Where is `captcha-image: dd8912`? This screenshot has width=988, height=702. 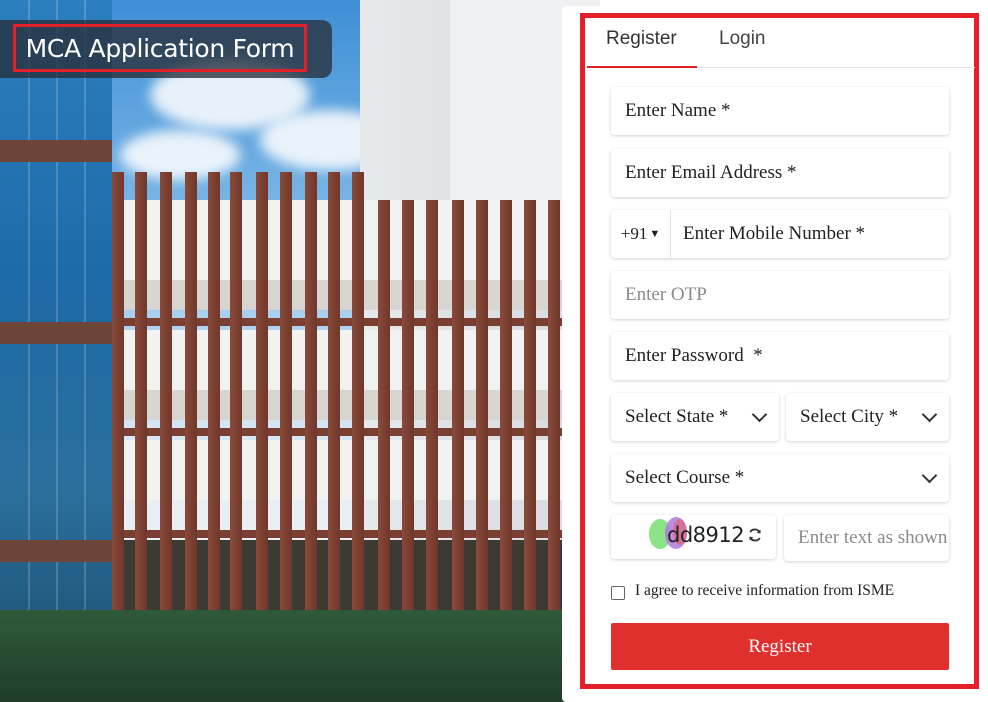 captcha-image: dd8912 is located at coordinates (693, 537).